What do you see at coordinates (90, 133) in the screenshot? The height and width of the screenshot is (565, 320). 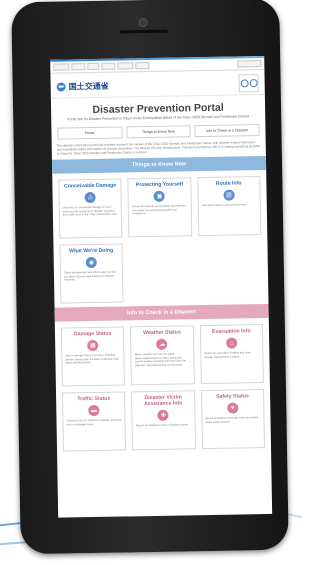 I see `tab-home: Home` at bounding box center [90, 133].